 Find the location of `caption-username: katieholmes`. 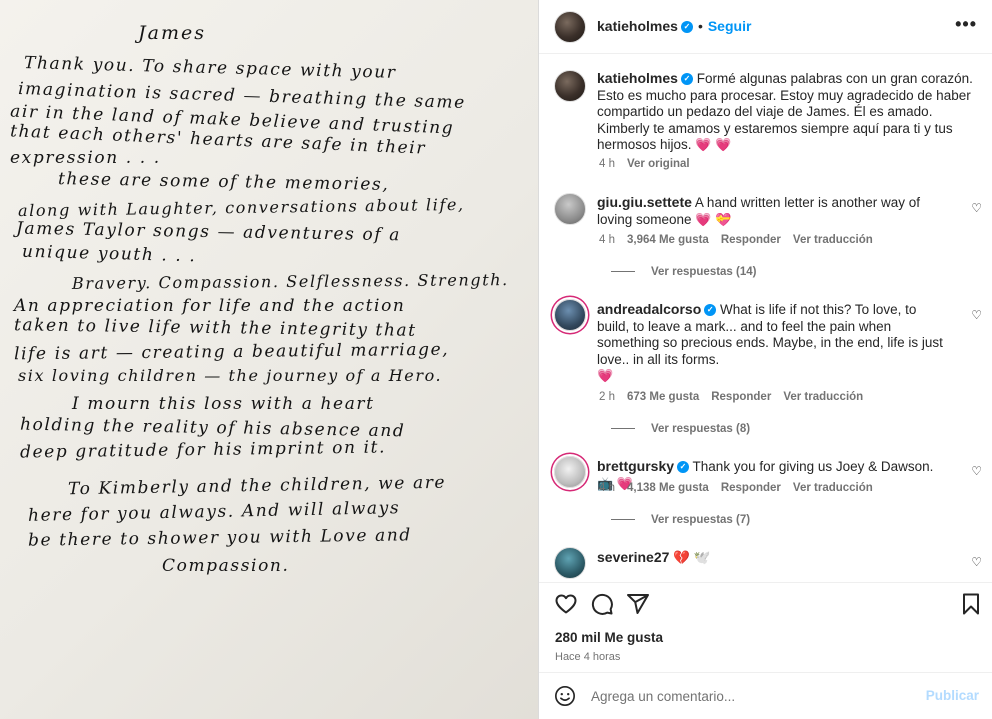

caption-username: katieholmes is located at coordinates (637, 78).